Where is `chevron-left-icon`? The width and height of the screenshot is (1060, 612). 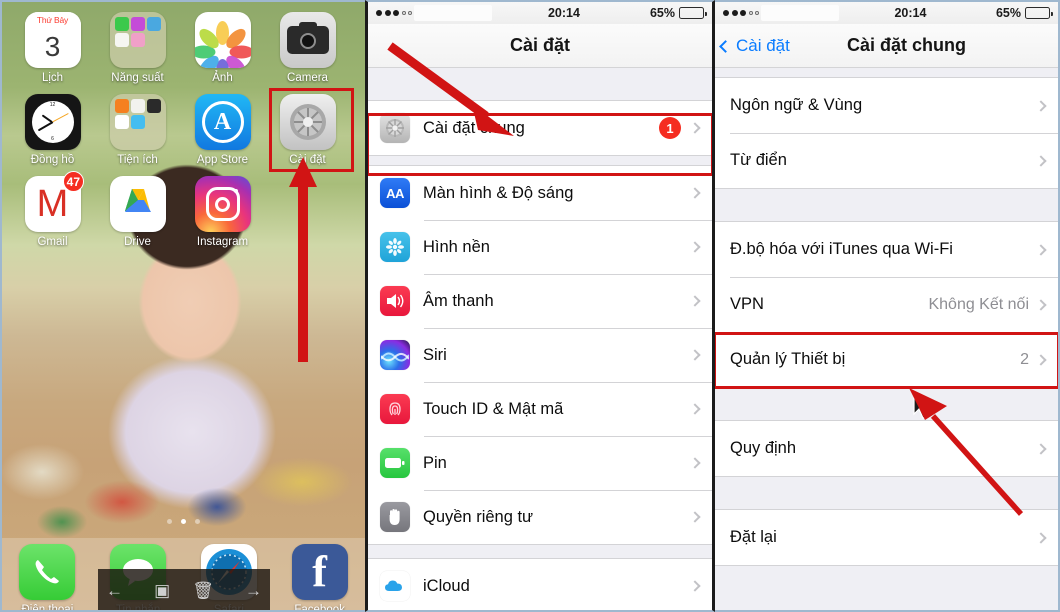 chevron-left-icon is located at coordinates (725, 46).